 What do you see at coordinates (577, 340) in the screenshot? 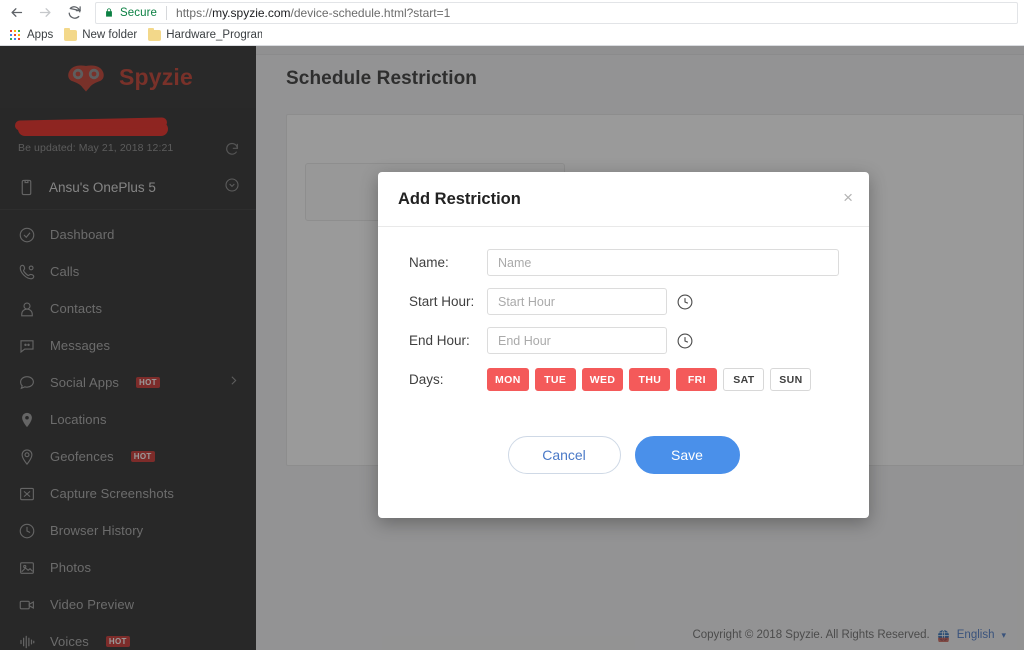
I see `end-hour-input` at bounding box center [577, 340].